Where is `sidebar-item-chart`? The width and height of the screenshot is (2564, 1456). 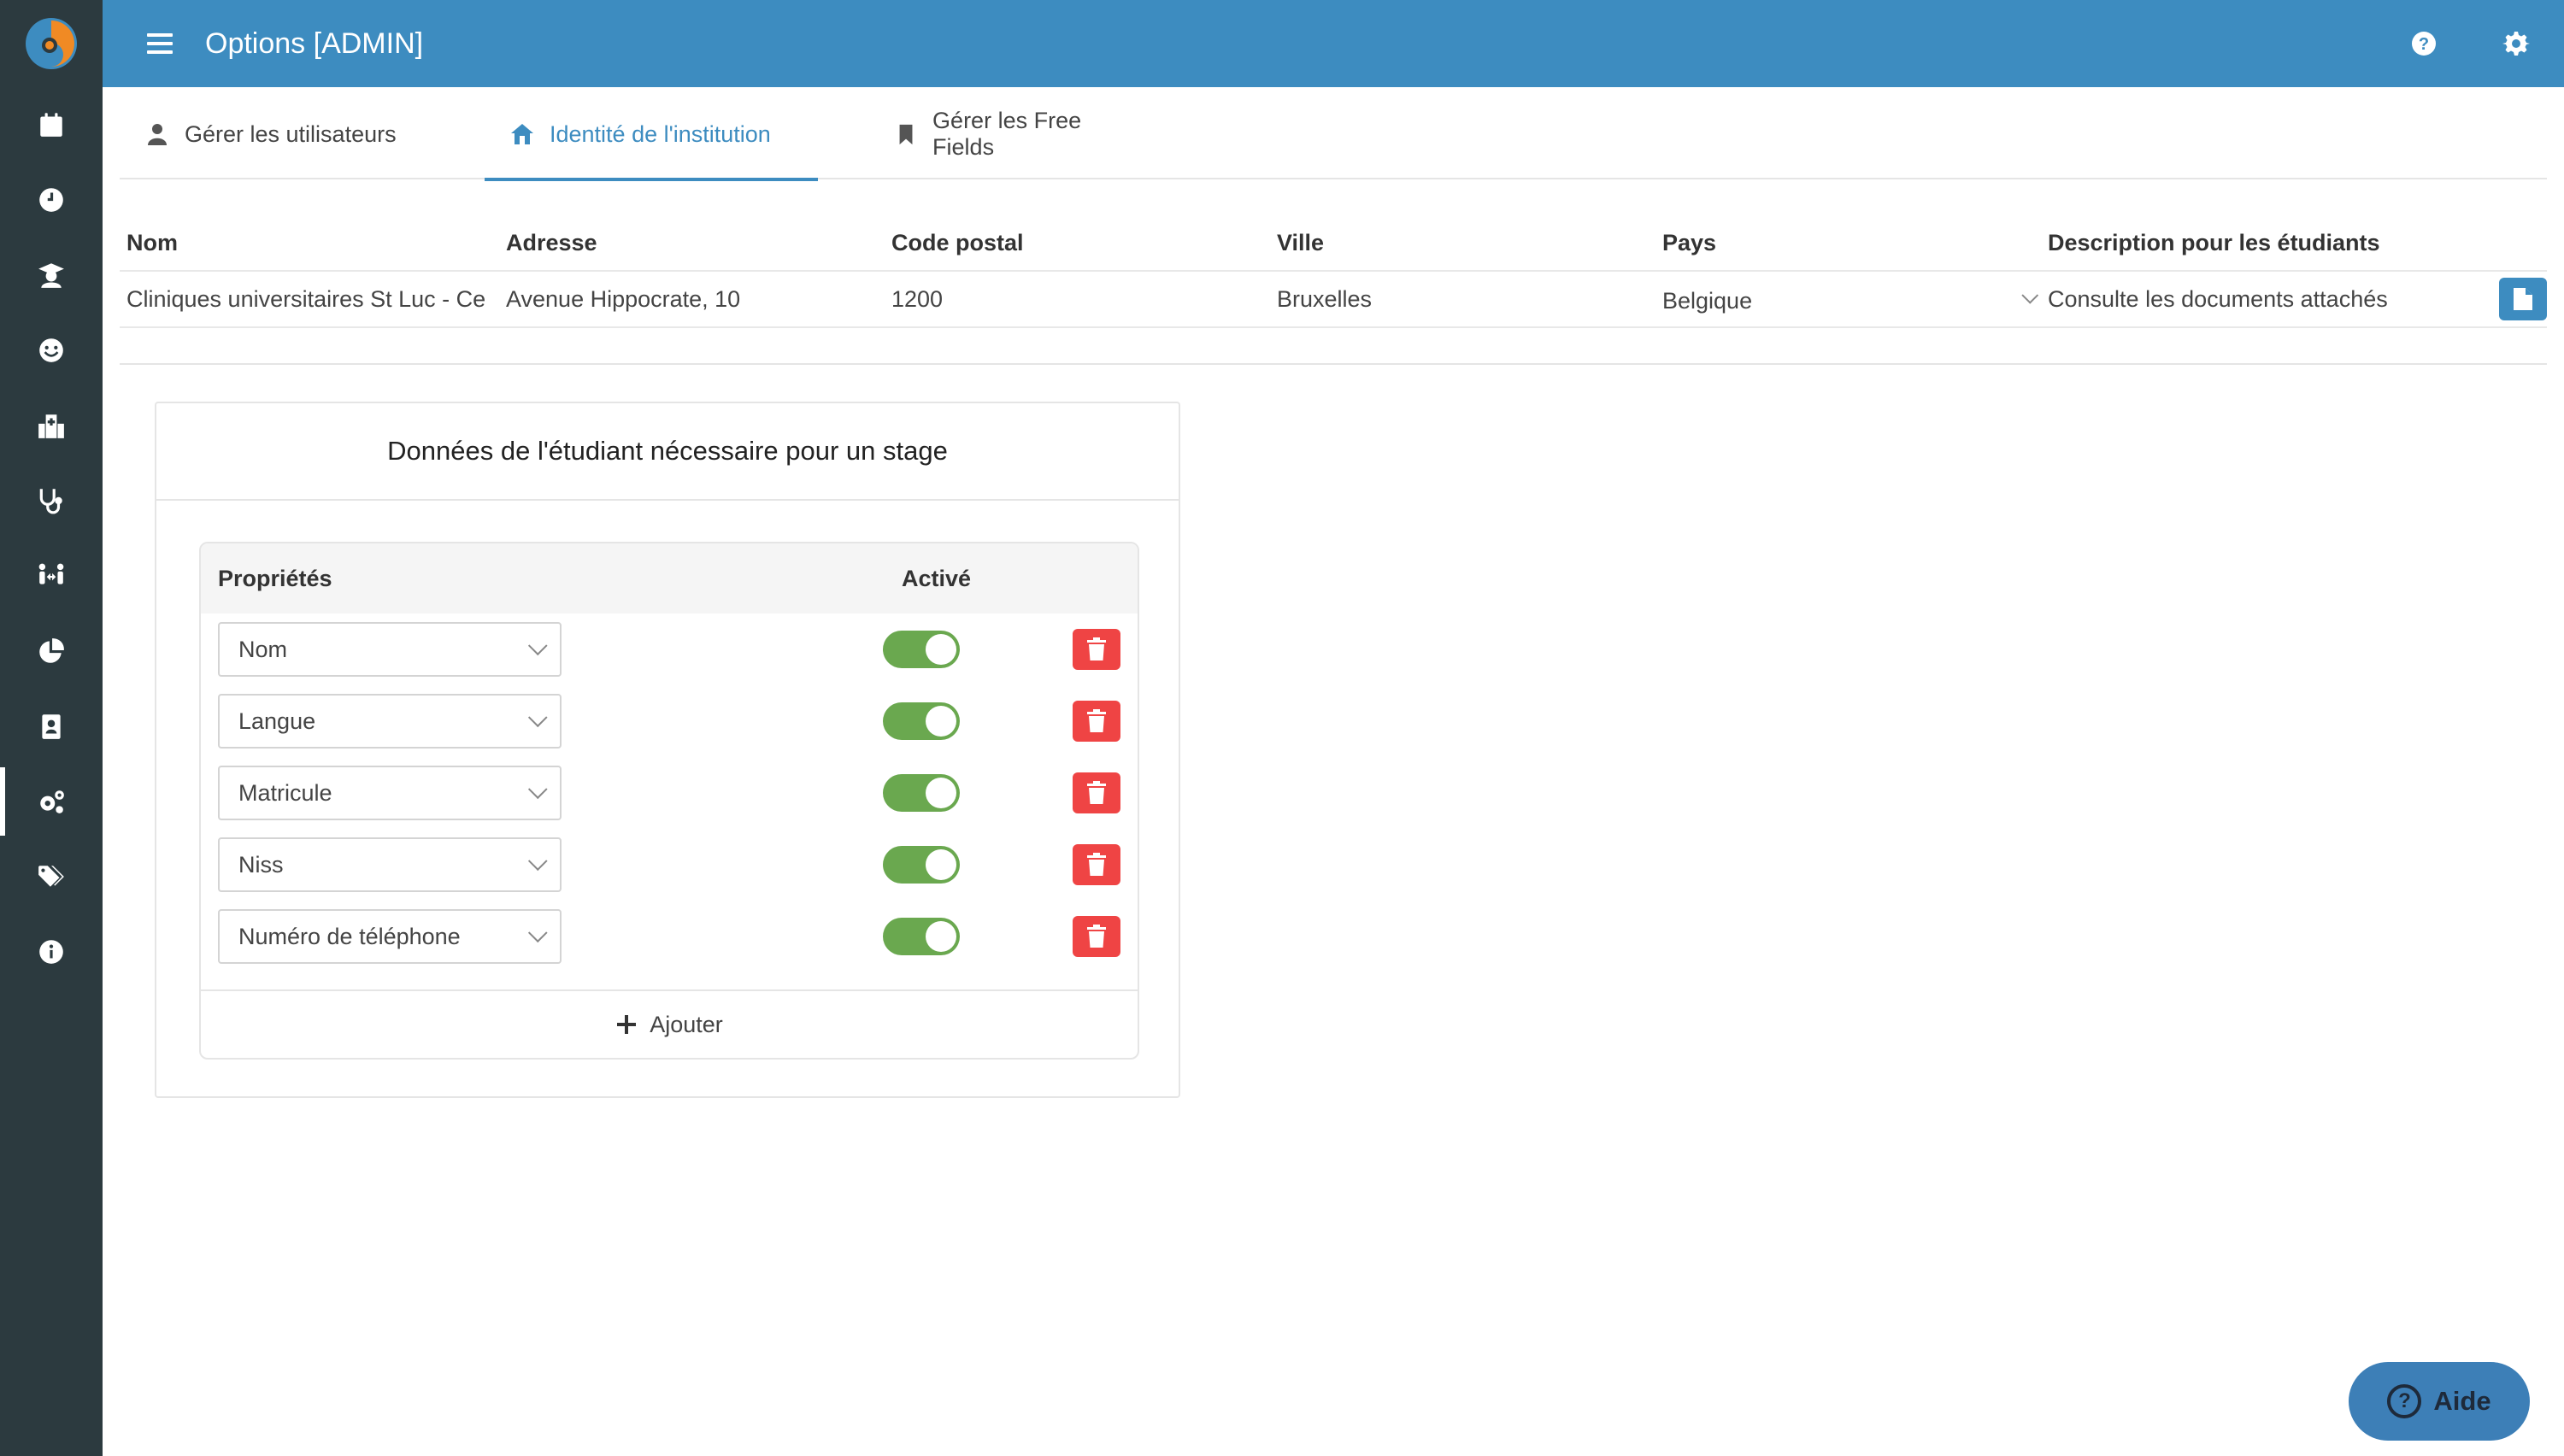
sidebar-item-chart is located at coordinates (51, 651).